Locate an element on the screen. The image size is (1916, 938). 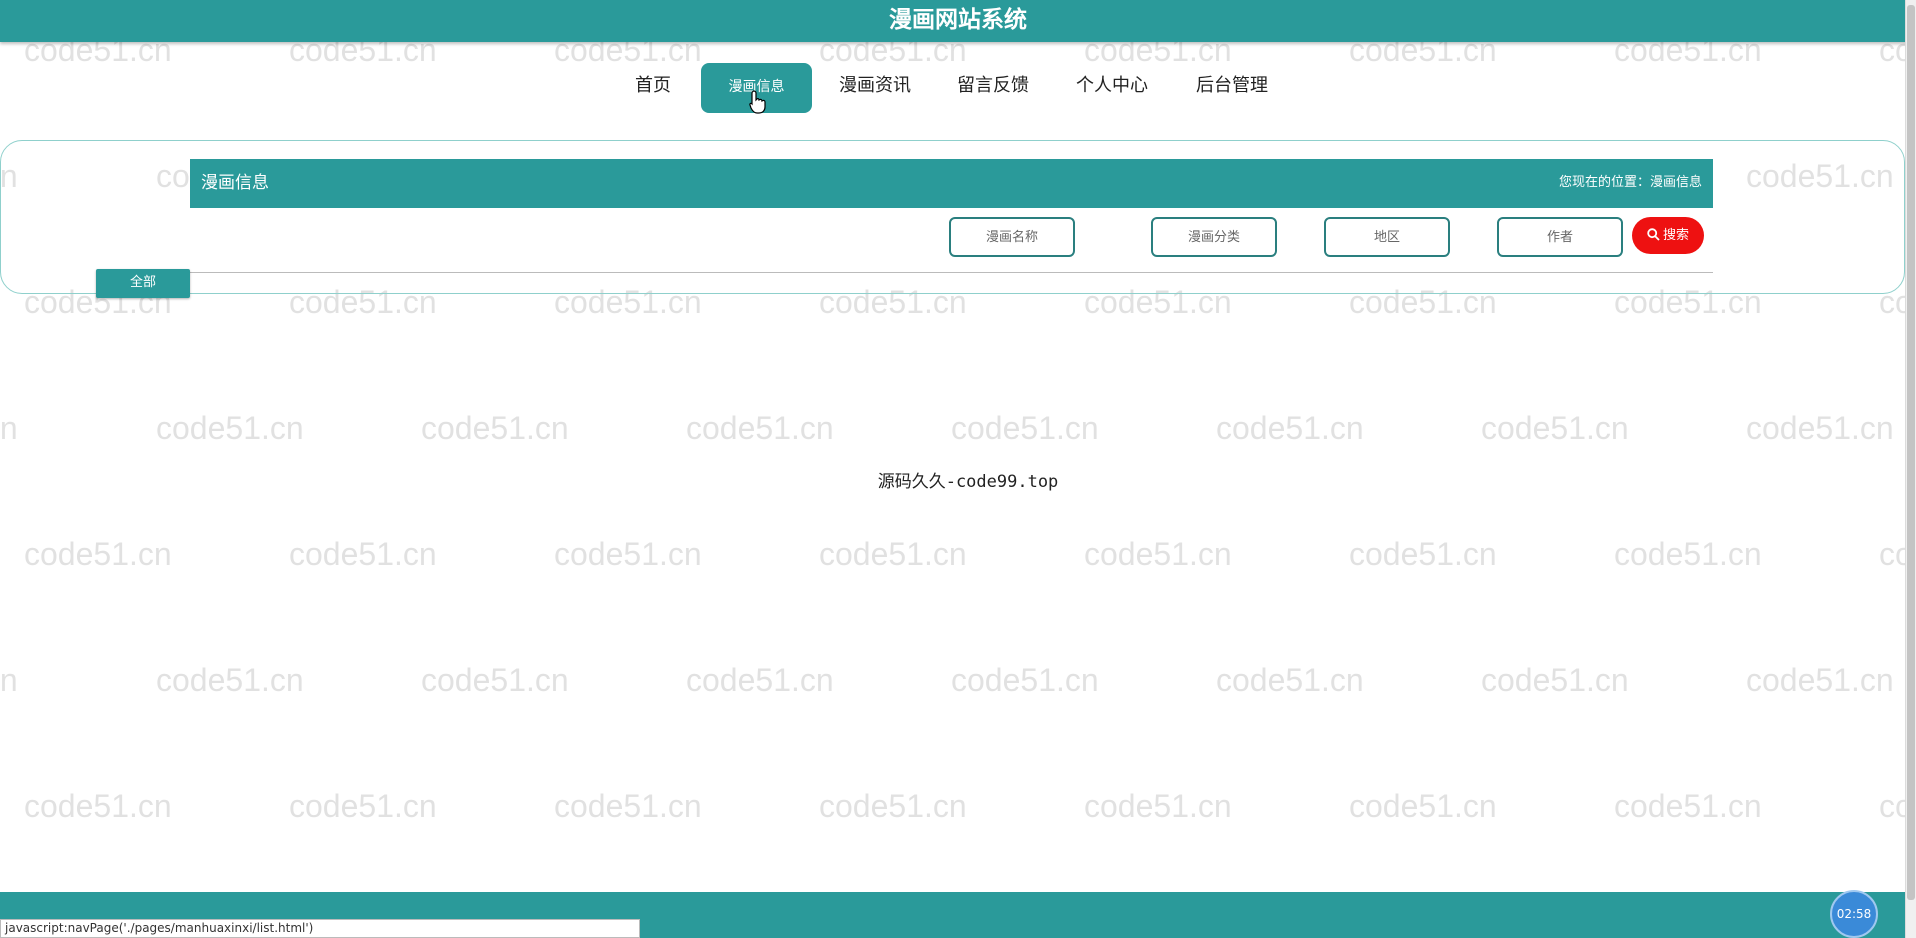
site-title: 漫画网站系统 is located at coordinates (958, 20).